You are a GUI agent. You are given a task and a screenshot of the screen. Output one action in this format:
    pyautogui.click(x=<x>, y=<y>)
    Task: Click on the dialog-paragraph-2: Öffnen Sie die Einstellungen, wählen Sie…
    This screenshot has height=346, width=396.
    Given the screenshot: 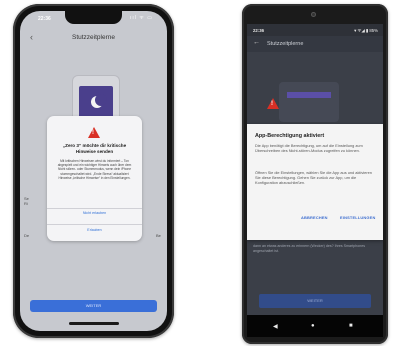 What is the action you would take?
    pyautogui.click(x=313, y=177)
    